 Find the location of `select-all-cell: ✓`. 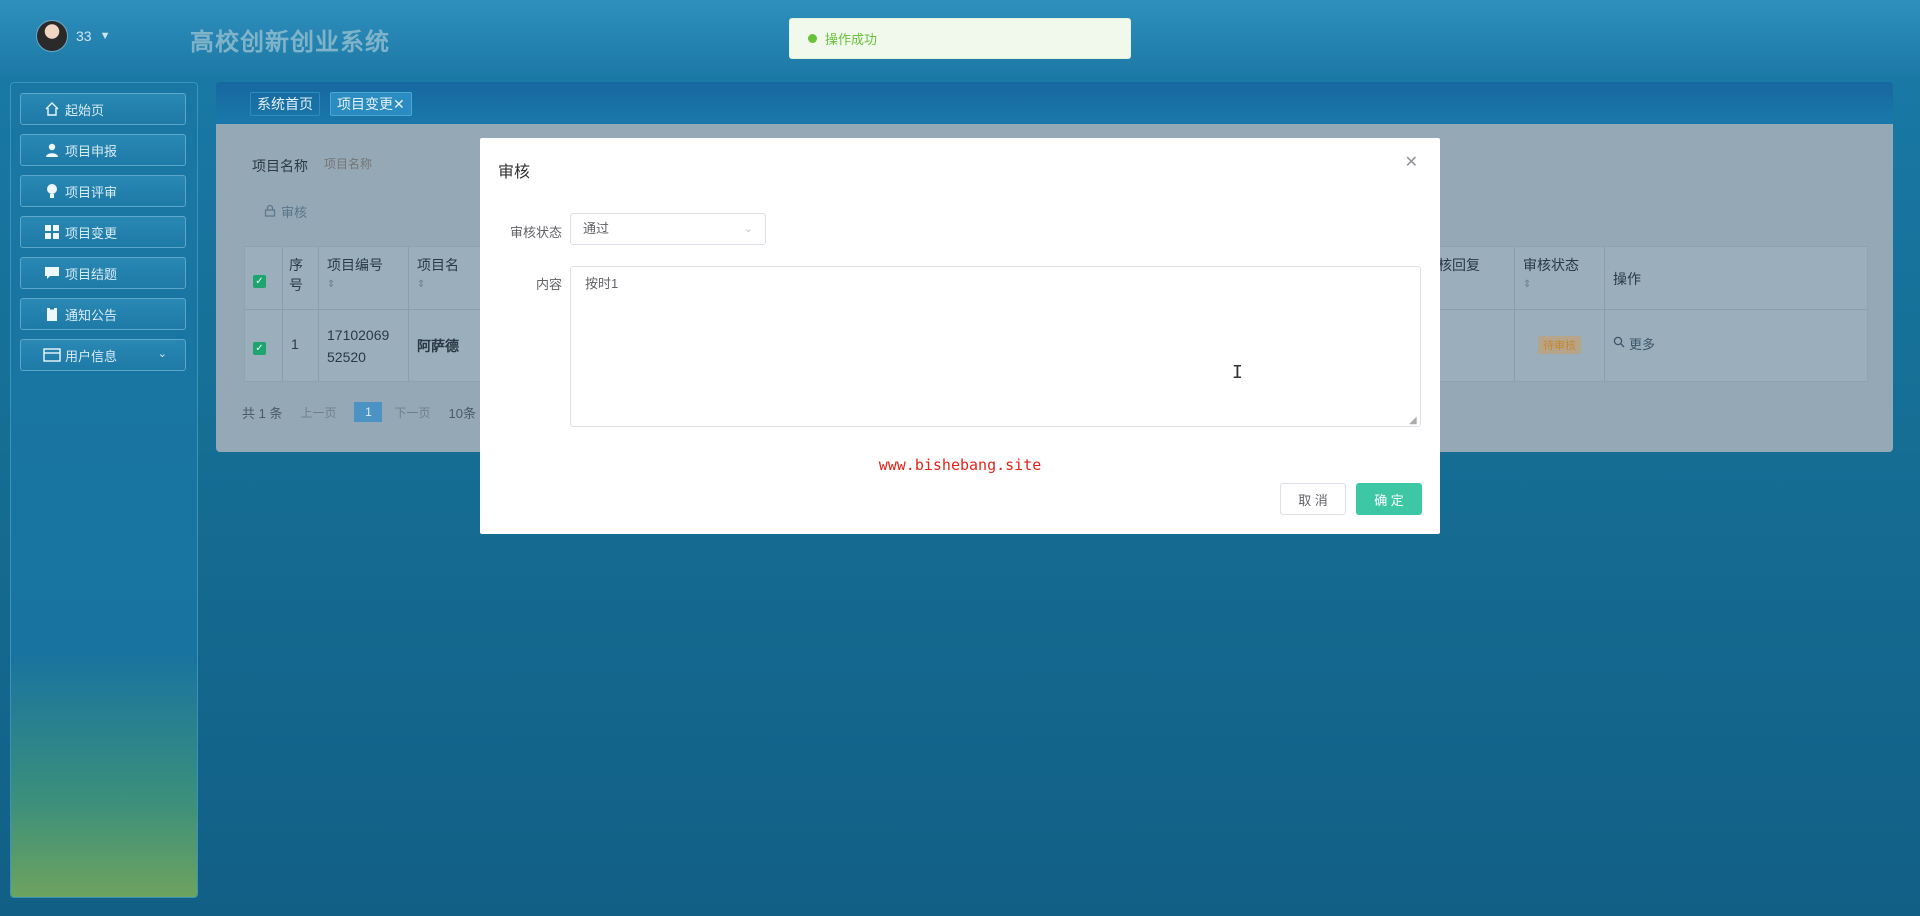

select-all-cell: ✓ is located at coordinates (264, 278).